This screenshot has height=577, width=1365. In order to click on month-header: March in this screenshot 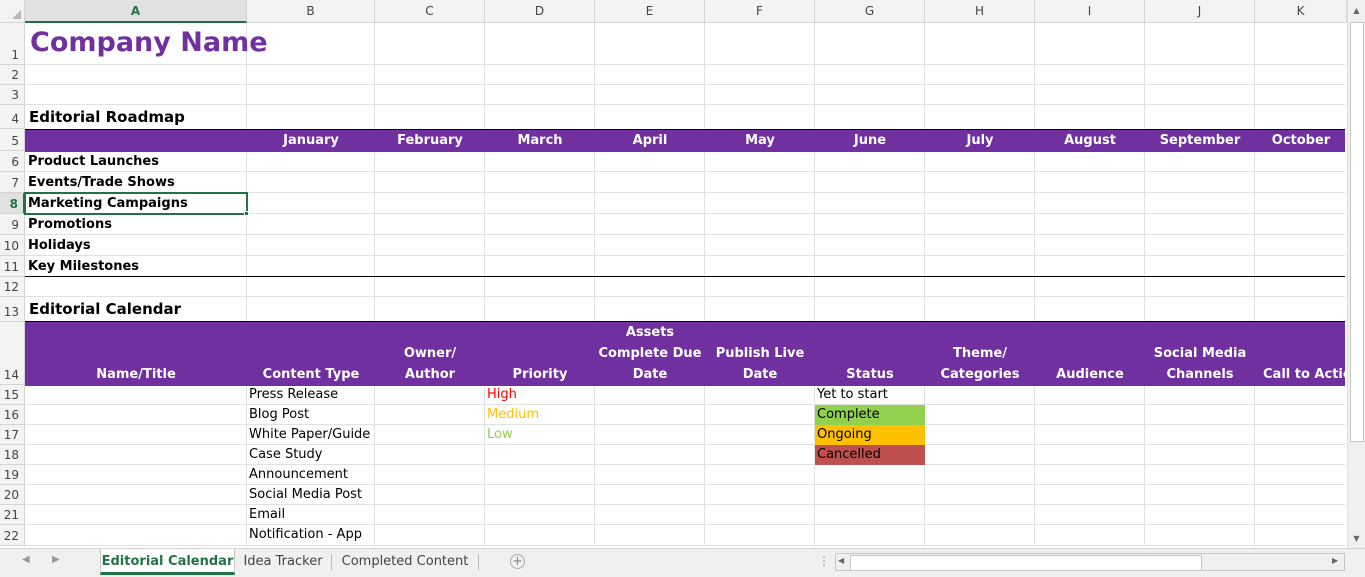, I will do `click(540, 140)`.